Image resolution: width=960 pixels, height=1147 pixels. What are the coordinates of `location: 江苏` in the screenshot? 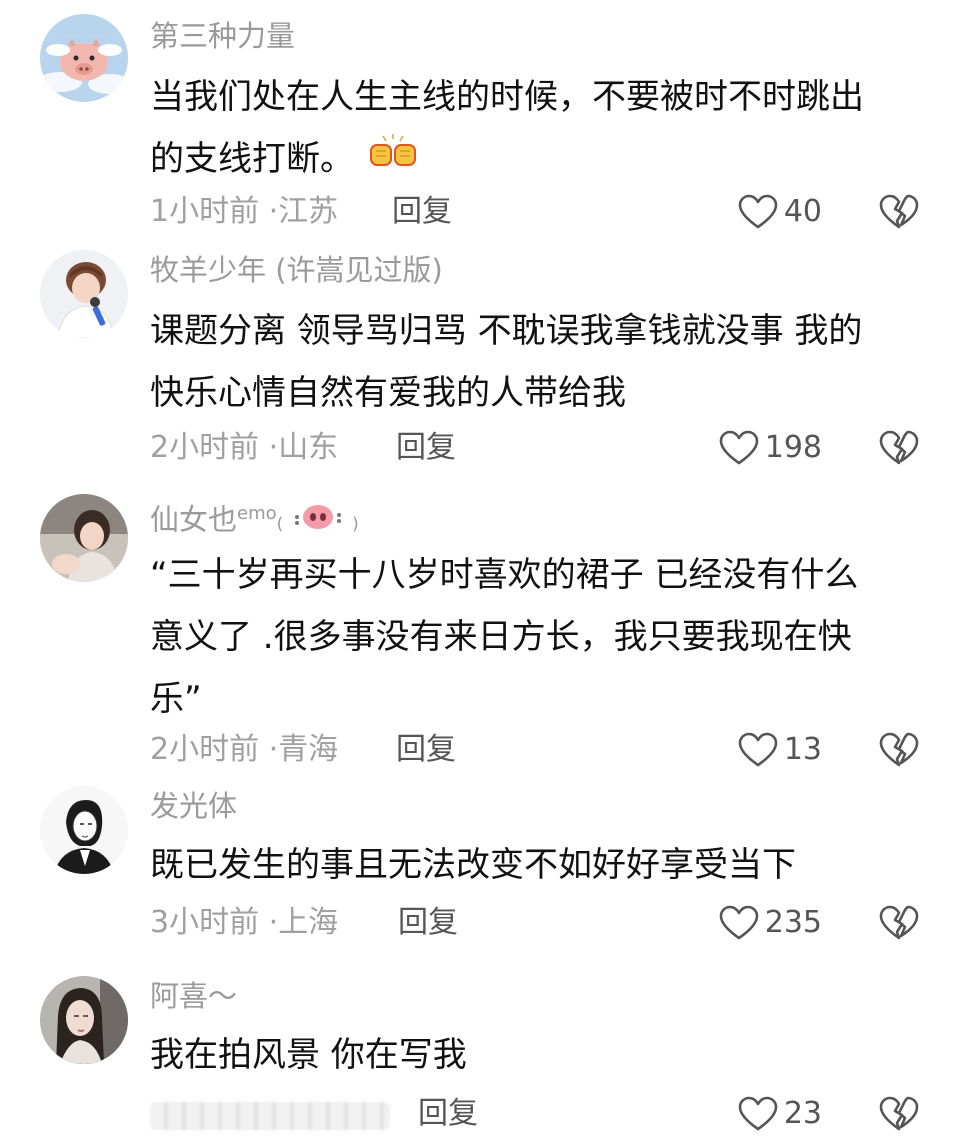 It's located at (308, 211).